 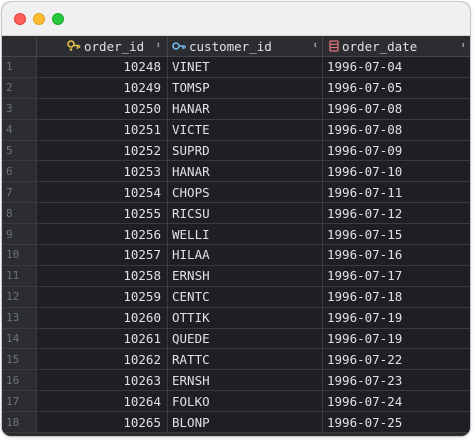 I want to click on table-row: 4 10251 VICTE 1996-07-08, so click(x=236, y=130).